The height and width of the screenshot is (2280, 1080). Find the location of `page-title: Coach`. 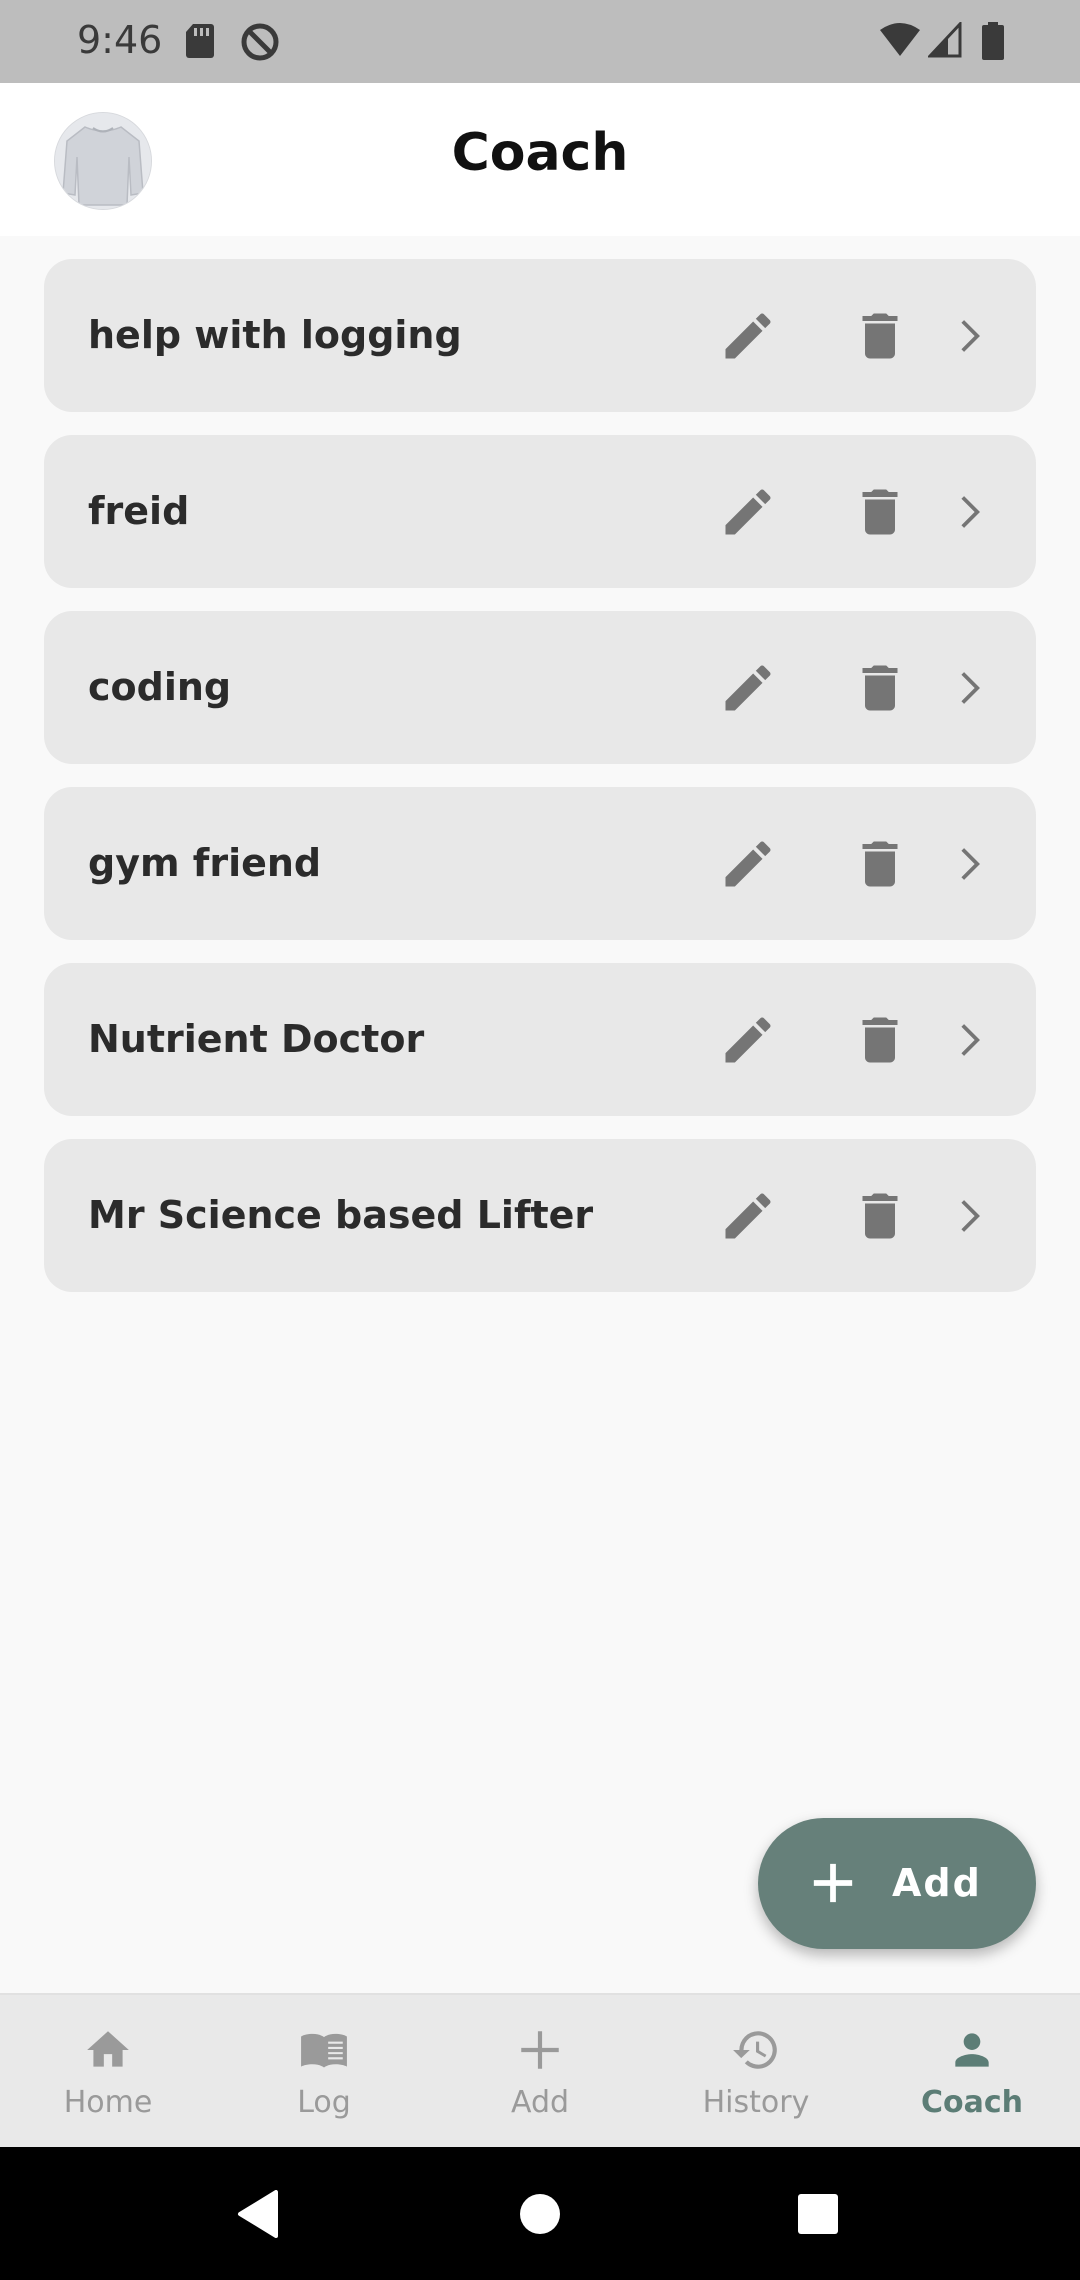

page-title: Coach is located at coordinates (540, 153).